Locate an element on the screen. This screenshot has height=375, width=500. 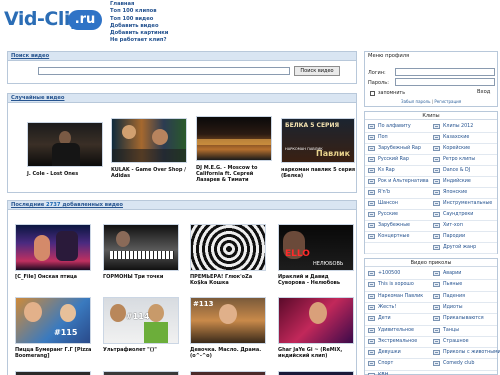
search-row: Поиск видео is located at coordinates (193, 71).